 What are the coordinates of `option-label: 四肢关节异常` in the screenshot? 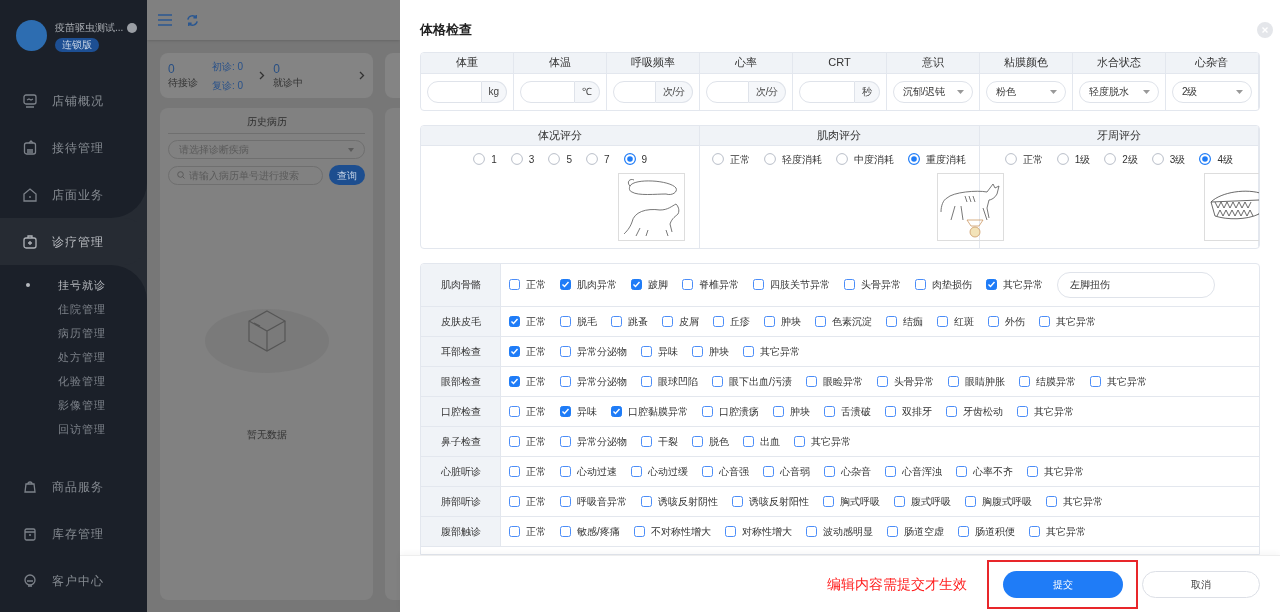 It's located at (800, 284).